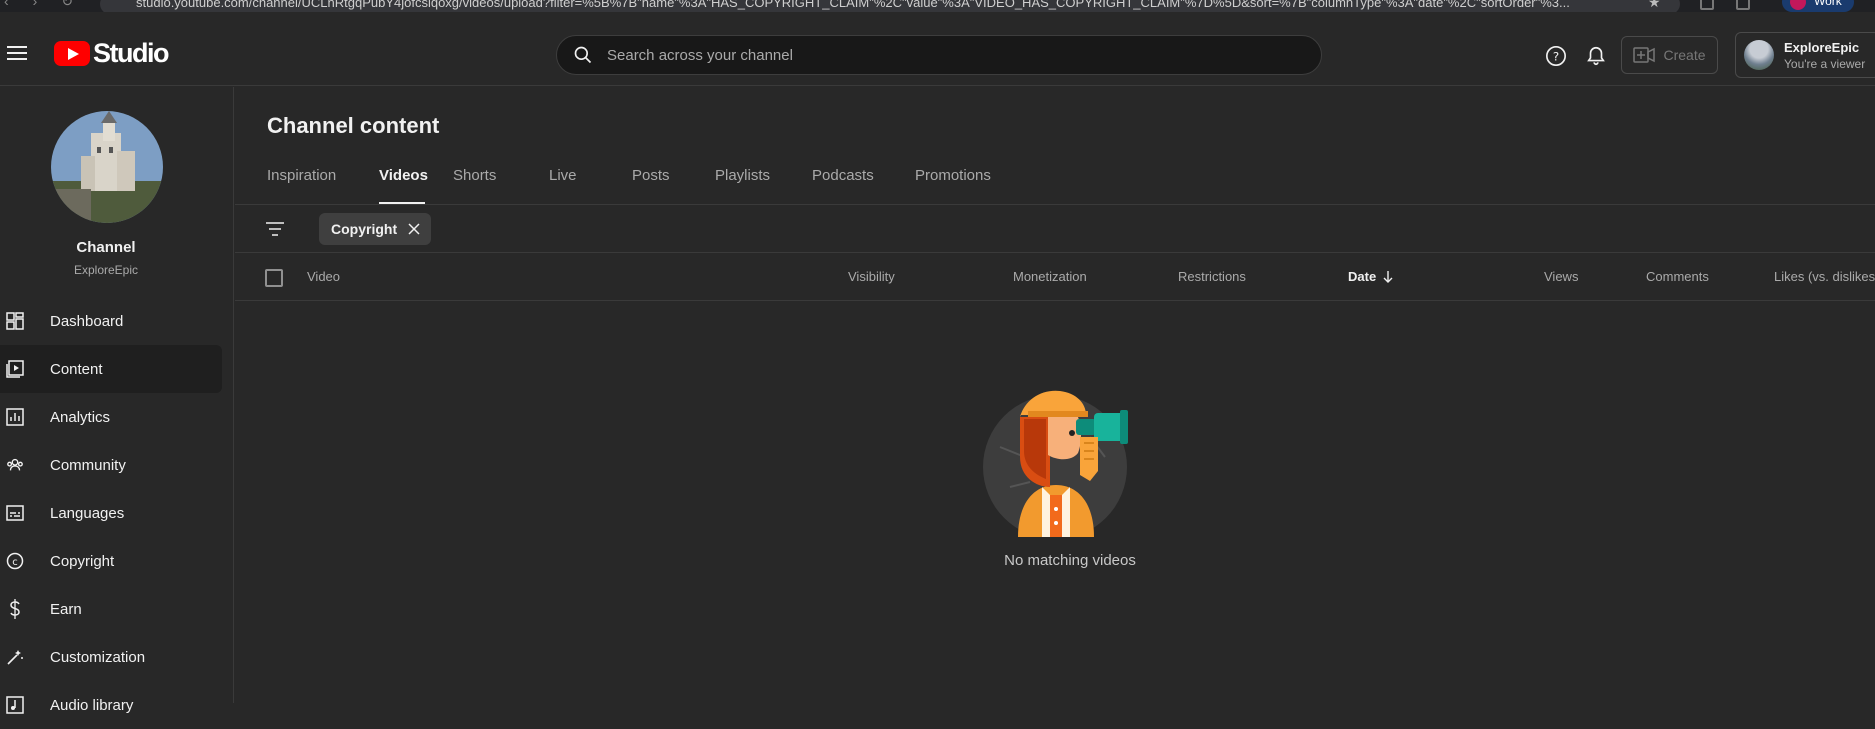 Image resolution: width=1875 pixels, height=729 pixels. Describe the element at coordinates (1707, 5) in the screenshot. I see `extension-icon` at that location.